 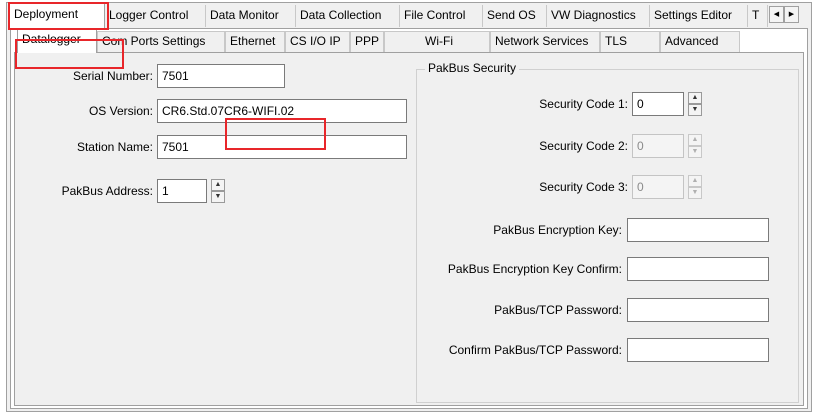 What do you see at coordinates (534, 269) in the screenshot?
I see `pakbus-encryption-key-confirm-label: PakBus Encryption Key Confirm:` at bounding box center [534, 269].